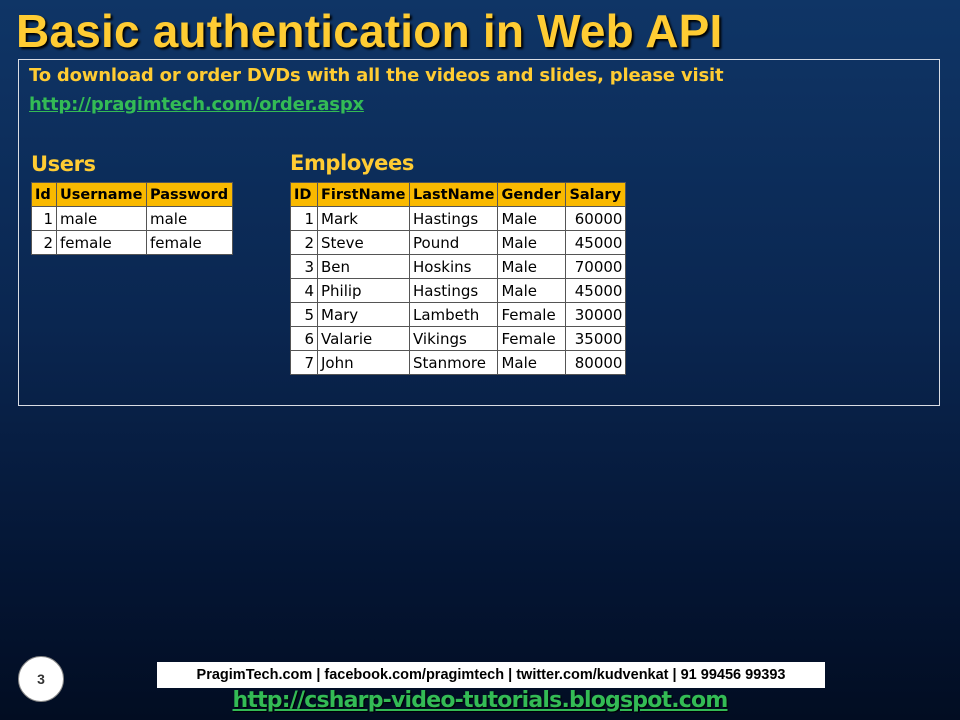 The image size is (960, 720). I want to click on table-row: 2 female female, so click(132, 242).